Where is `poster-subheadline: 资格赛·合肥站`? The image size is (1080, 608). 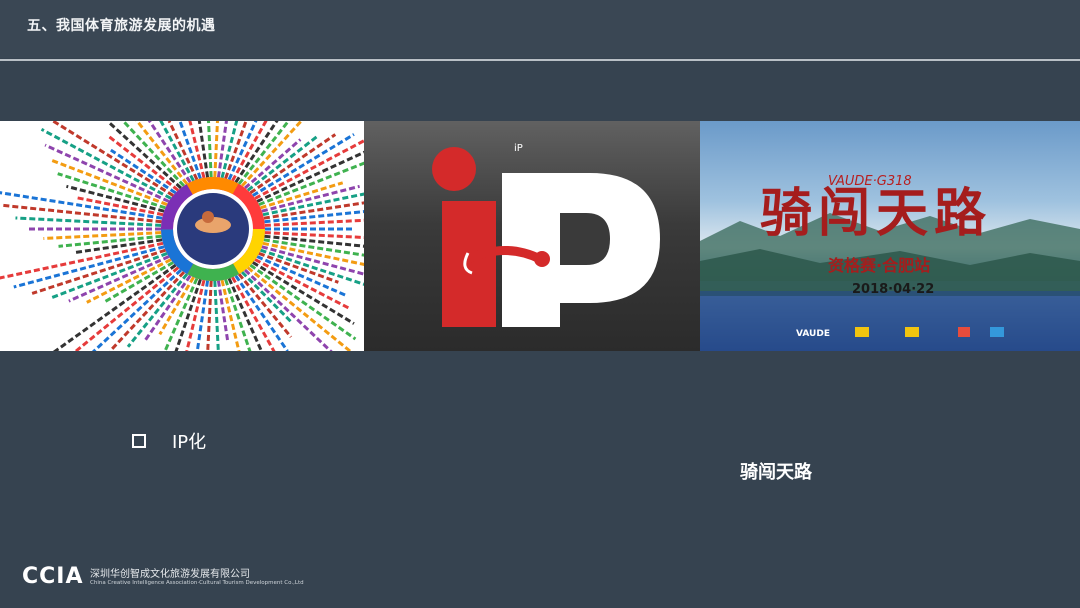
poster-subheadline: 资格赛·合肥站 is located at coordinates (879, 265).